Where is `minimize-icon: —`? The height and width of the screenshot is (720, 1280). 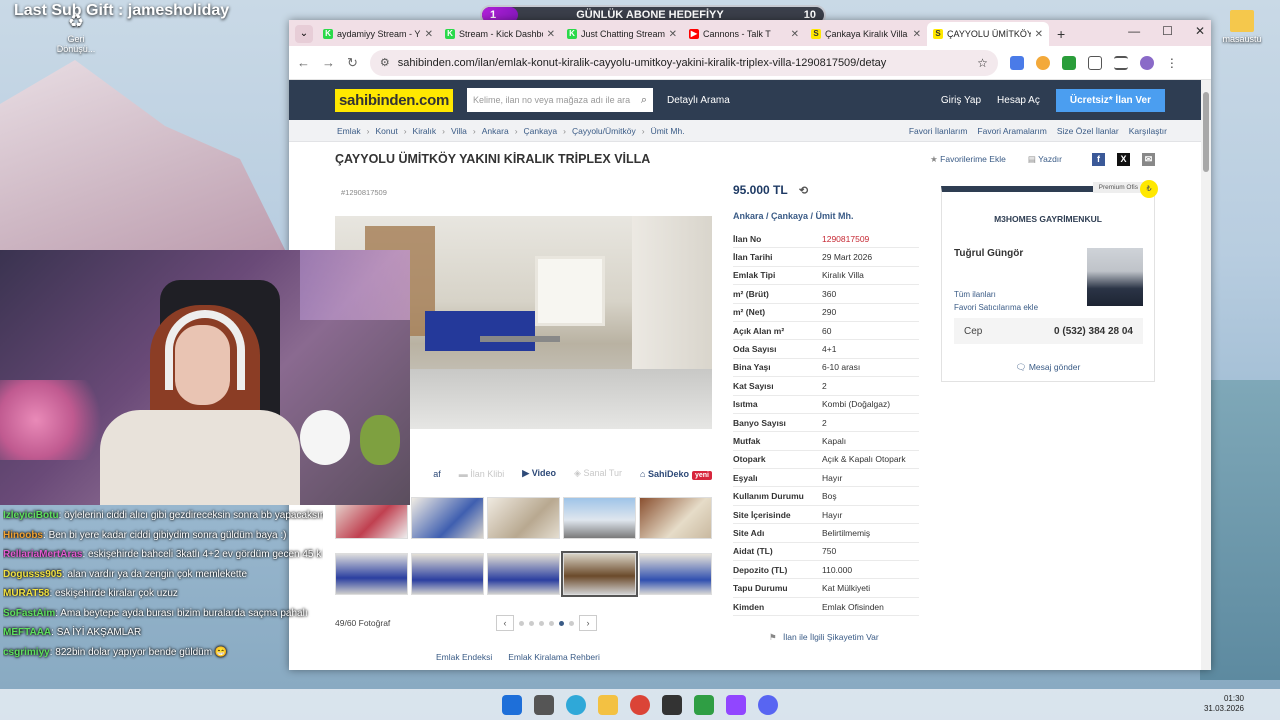
minimize-icon: — is located at coordinates (1134, 31).